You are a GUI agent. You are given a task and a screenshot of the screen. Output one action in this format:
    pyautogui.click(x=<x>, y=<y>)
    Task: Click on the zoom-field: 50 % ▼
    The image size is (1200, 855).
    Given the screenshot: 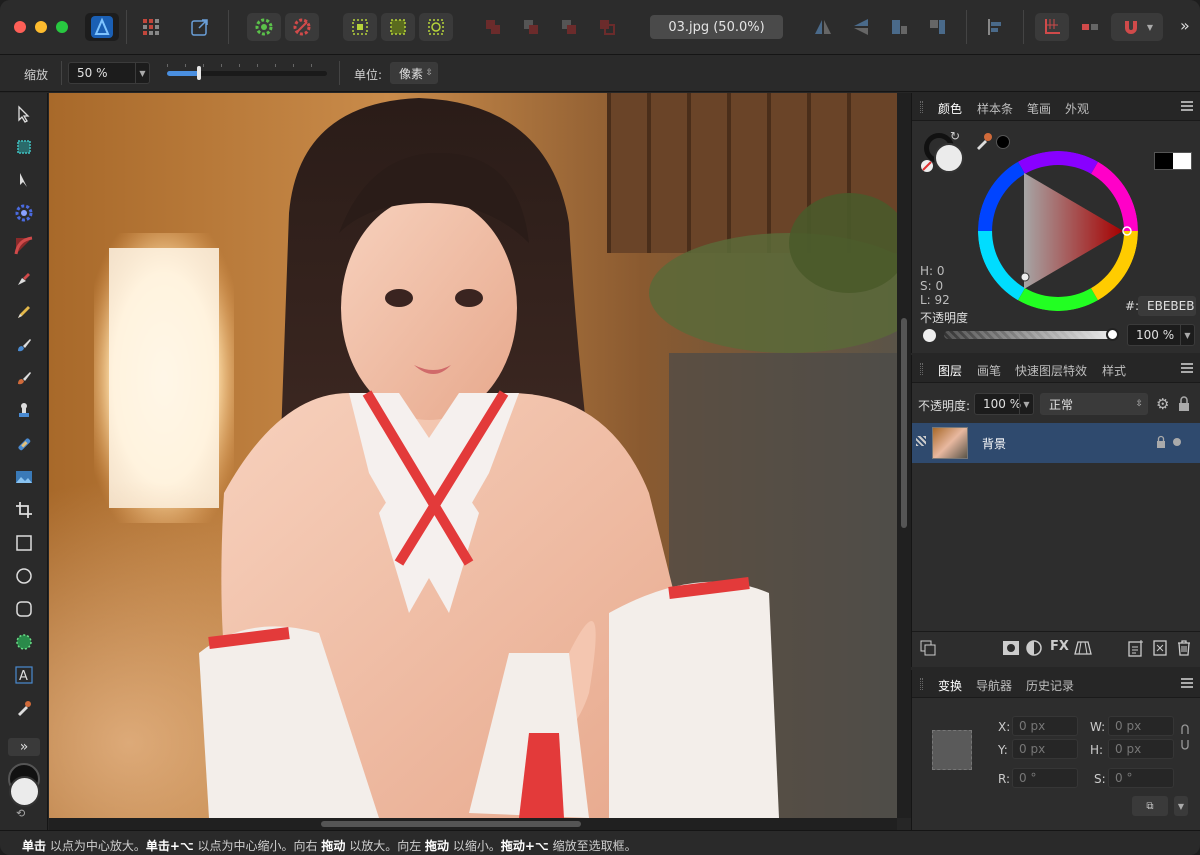 What is the action you would take?
    pyautogui.click(x=109, y=73)
    